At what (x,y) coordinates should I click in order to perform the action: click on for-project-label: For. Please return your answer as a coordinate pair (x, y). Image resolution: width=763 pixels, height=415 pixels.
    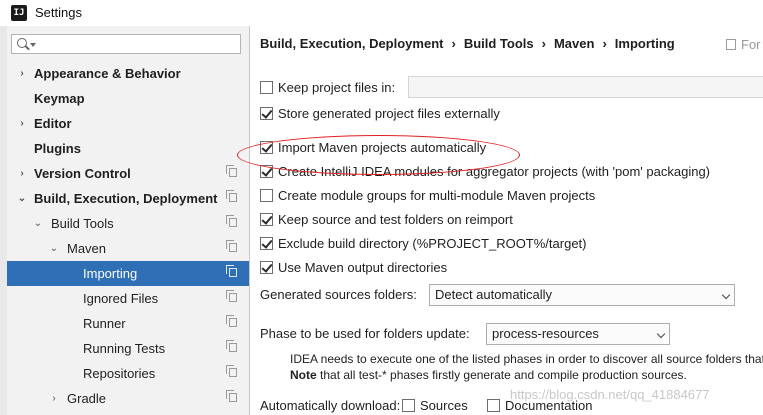
    Looking at the image, I should click on (751, 44).